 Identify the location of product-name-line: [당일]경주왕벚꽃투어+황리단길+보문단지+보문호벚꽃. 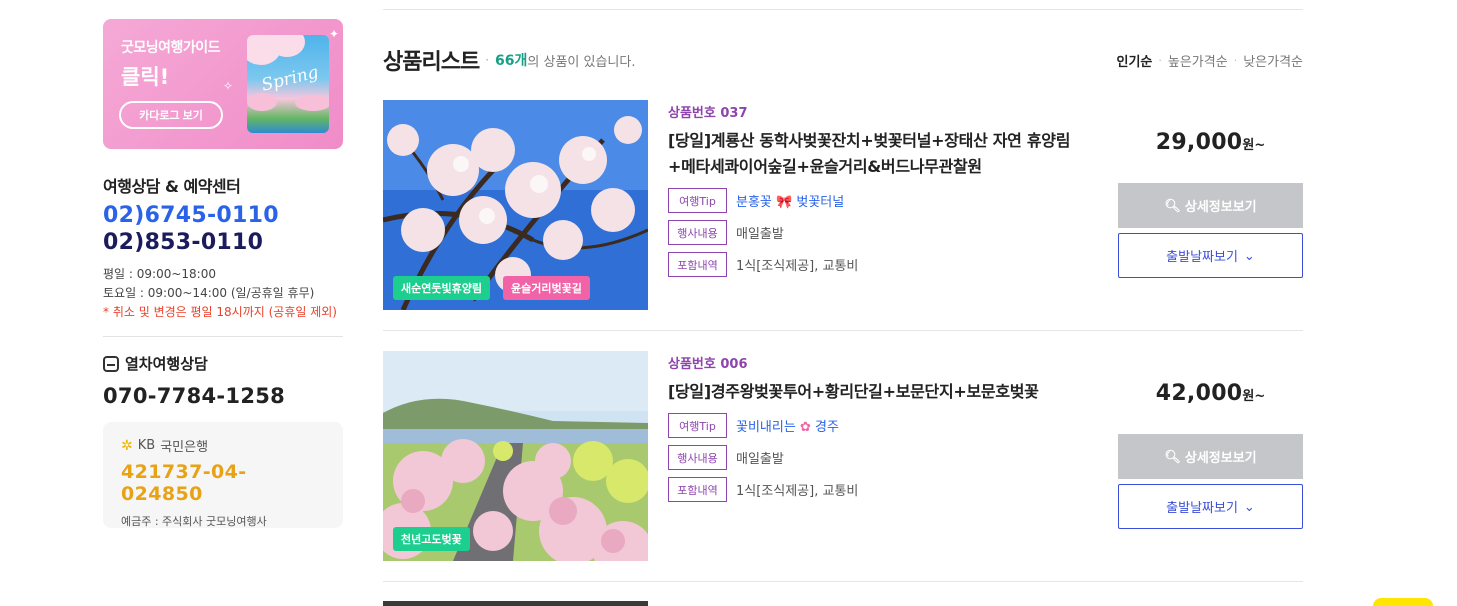
(853, 391).